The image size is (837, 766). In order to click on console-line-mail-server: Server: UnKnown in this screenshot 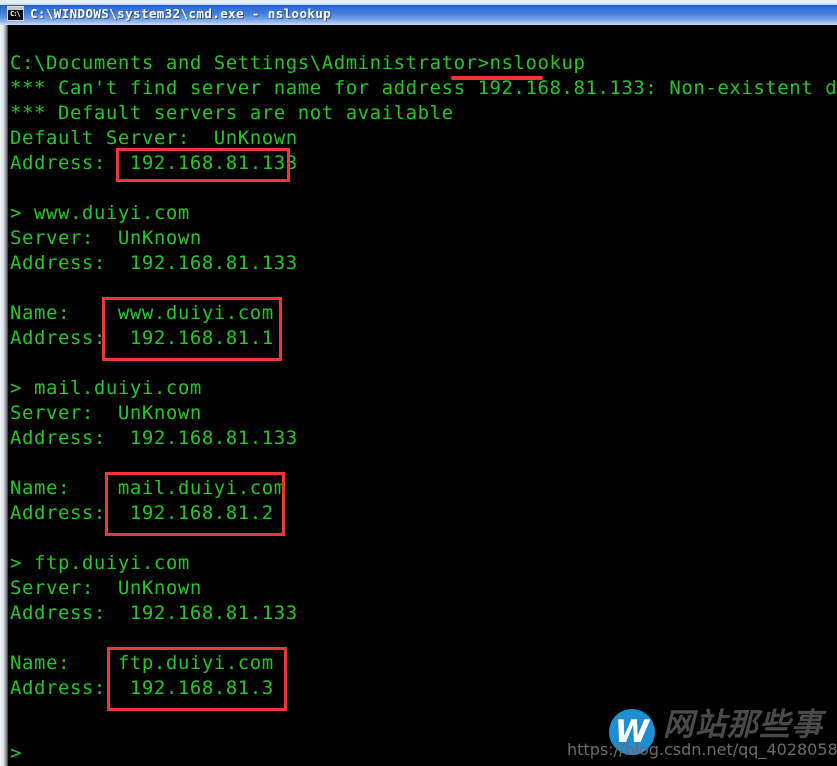, I will do `click(106, 413)`.